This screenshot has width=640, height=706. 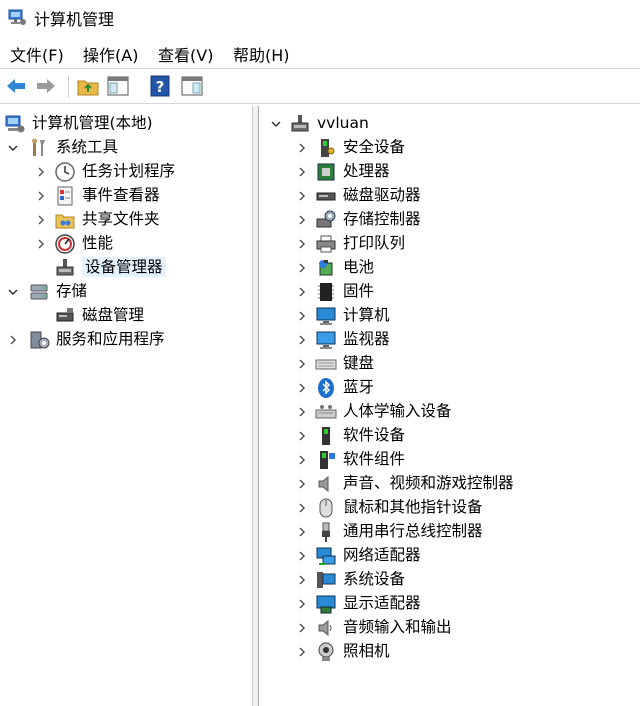 I want to click on device-category-row: 处理器, so click(x=465, y=172).